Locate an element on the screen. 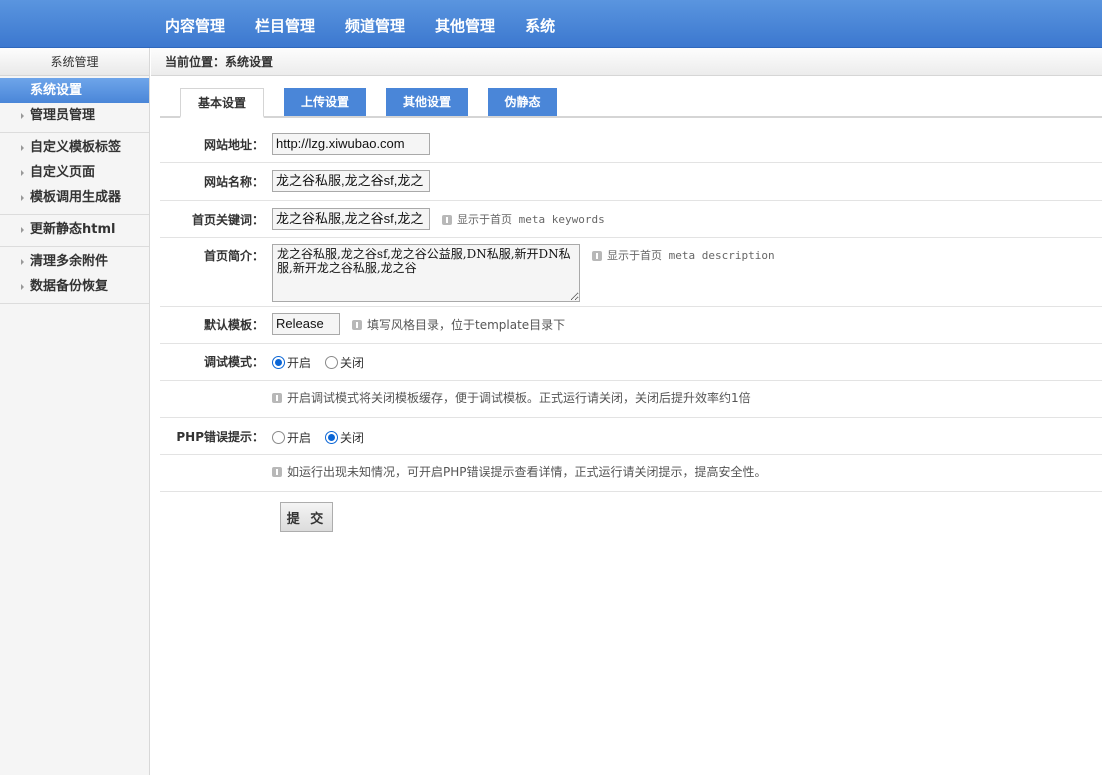 This screenshot has height=775, width=1102. sidebar-item-backup-restore: 数据备份恢复 is located at coordinates (74, 286).